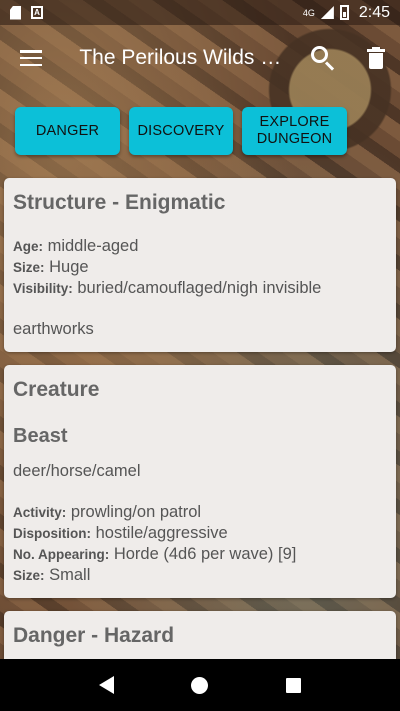 The width and height of the screenshot is (400, 711). What do you see at coordinates (344, 12) in the screenshot?
I see `battery-icon` at bounding box center [344, 12].